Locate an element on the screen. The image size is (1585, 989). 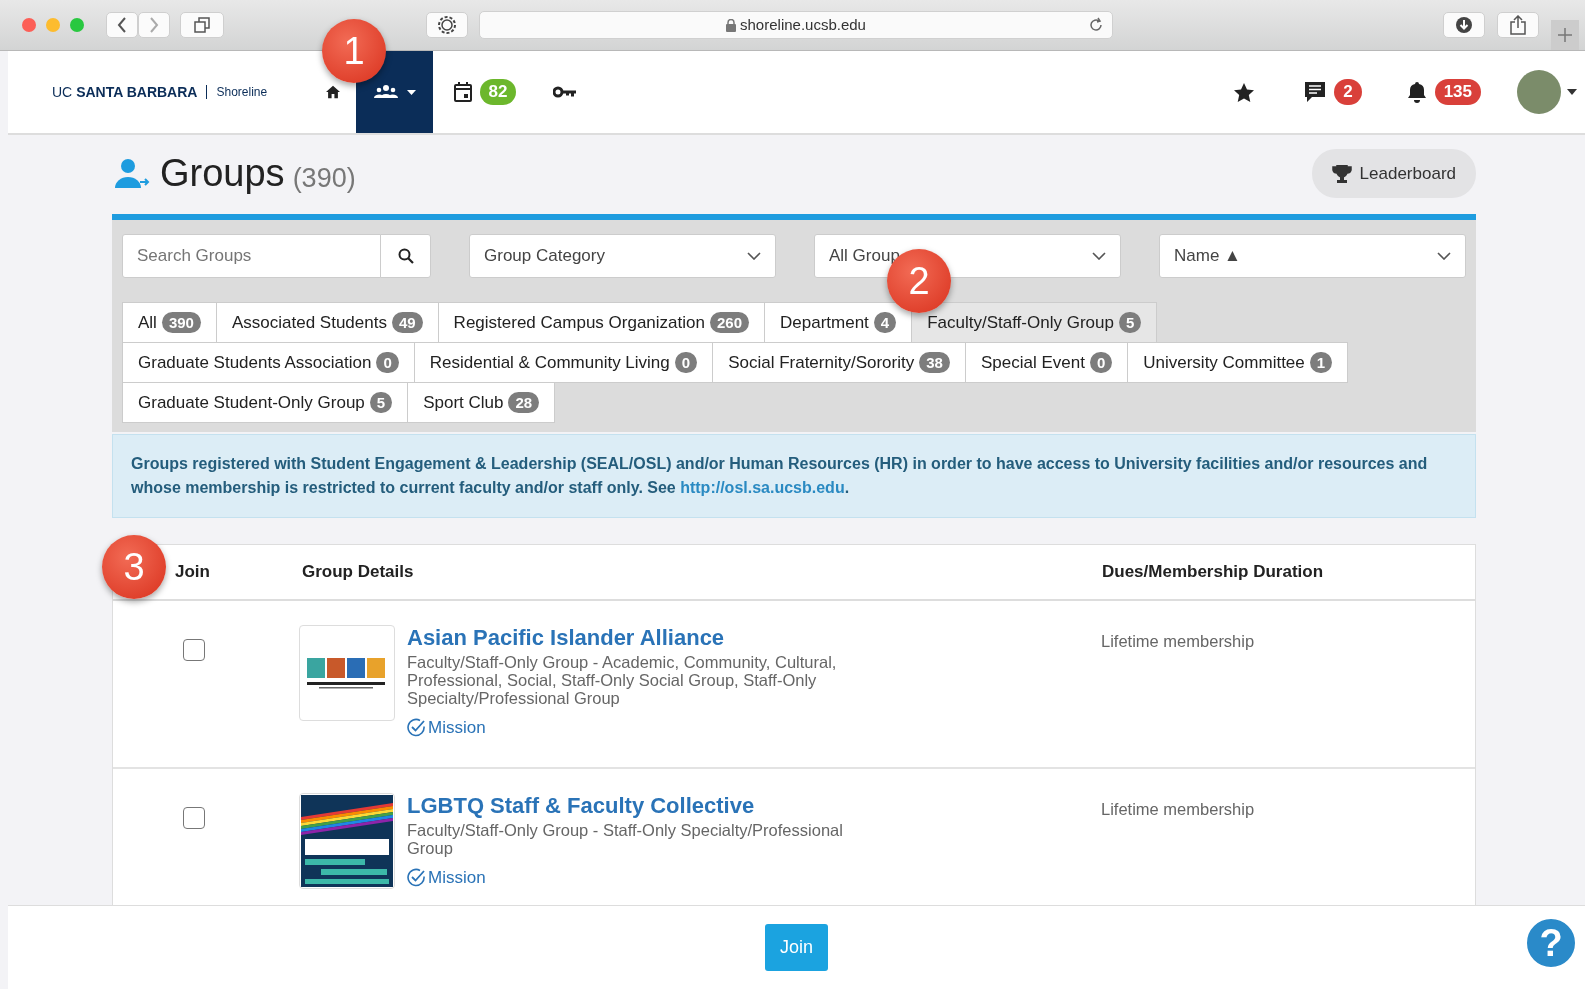
page-title: Groups is located at coordinates (222, 173).